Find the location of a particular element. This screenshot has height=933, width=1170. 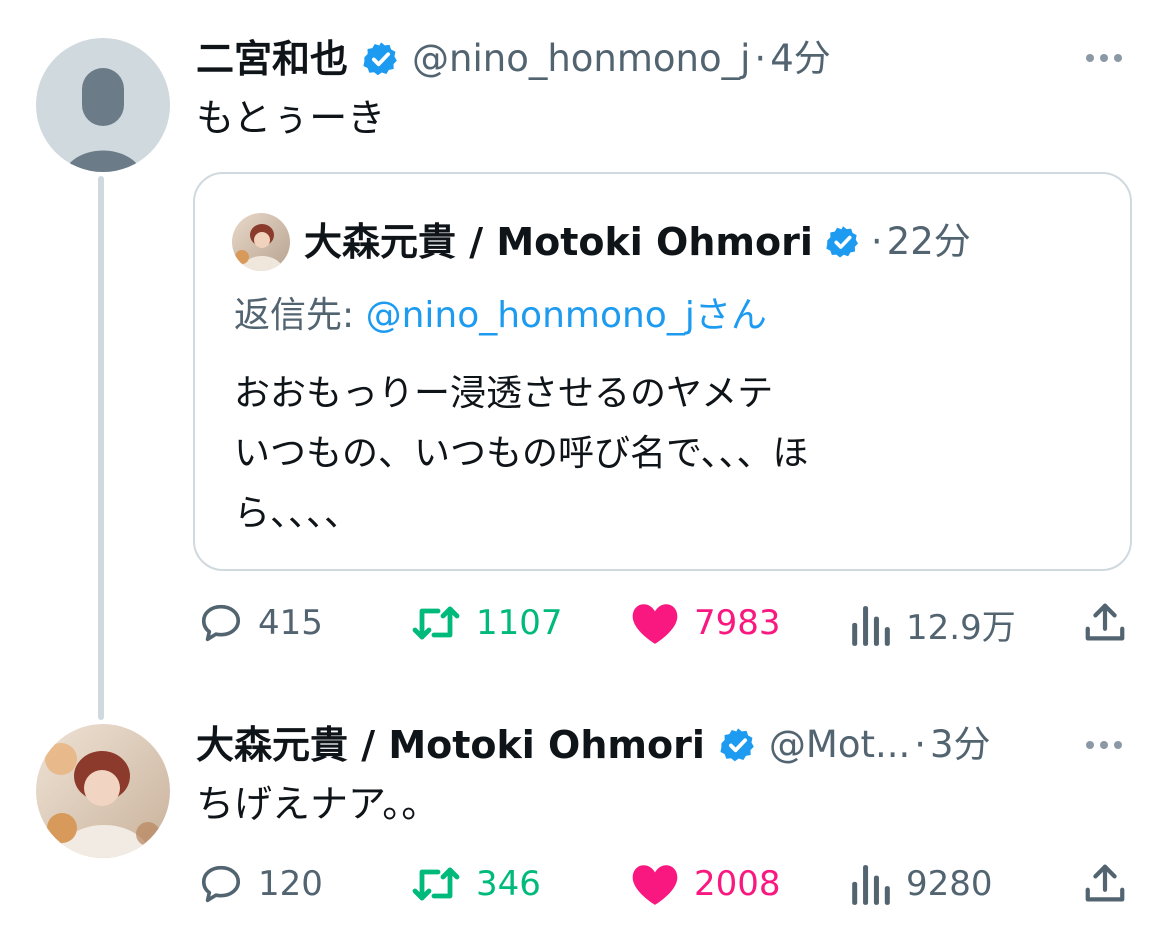

quote-text-line: おおもっりー浸透させるのヤメテ is located at coordinates (504, 393).